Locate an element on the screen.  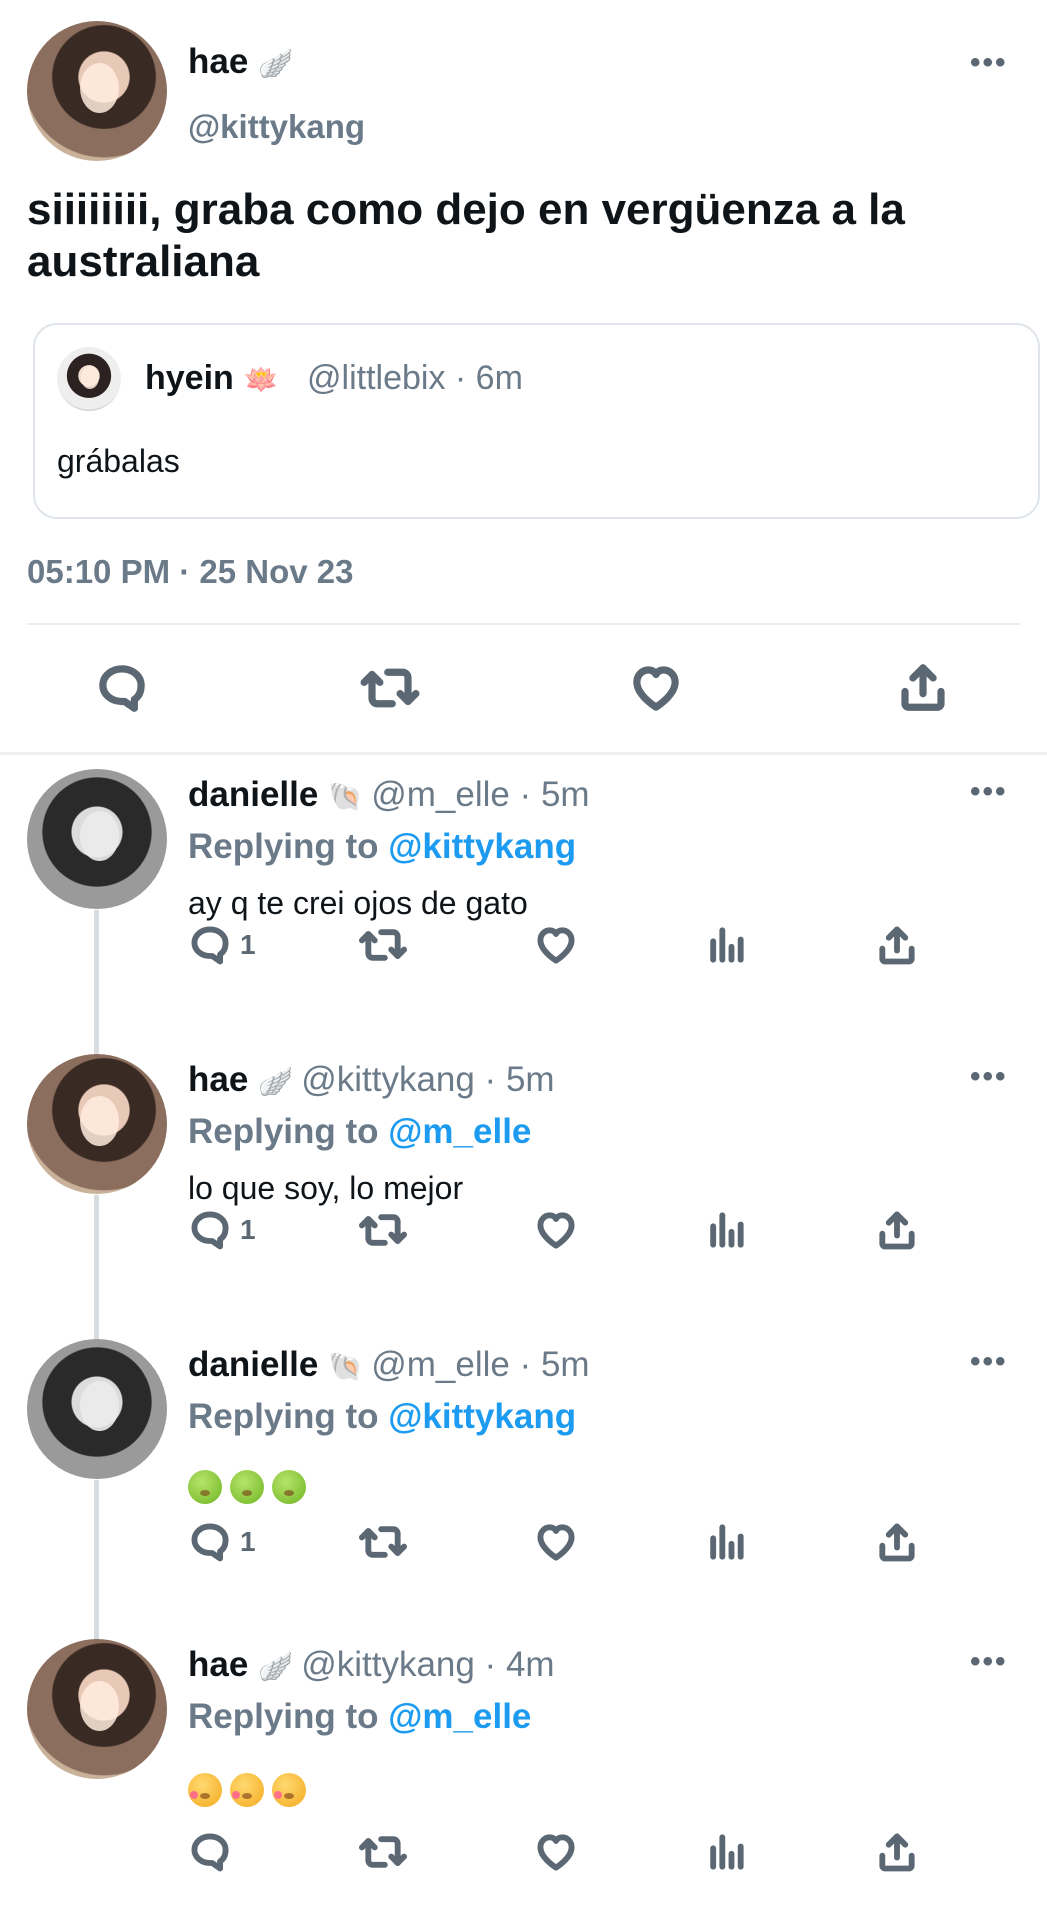
quoted-tweet: hyein 🪷 @littlebix · 6m grábalas is located at coordinates (536, 421).